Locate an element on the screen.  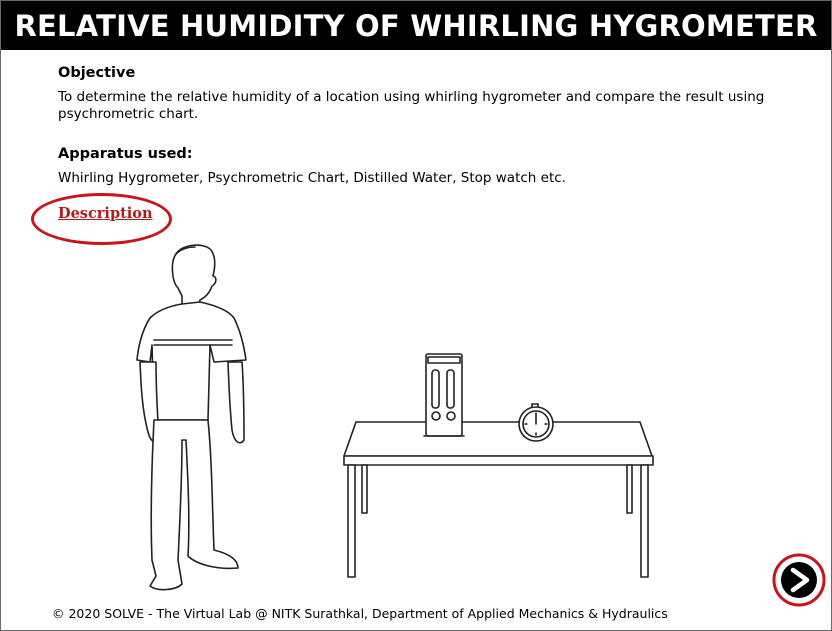
person-illustration is located at coordinates (191, 417).